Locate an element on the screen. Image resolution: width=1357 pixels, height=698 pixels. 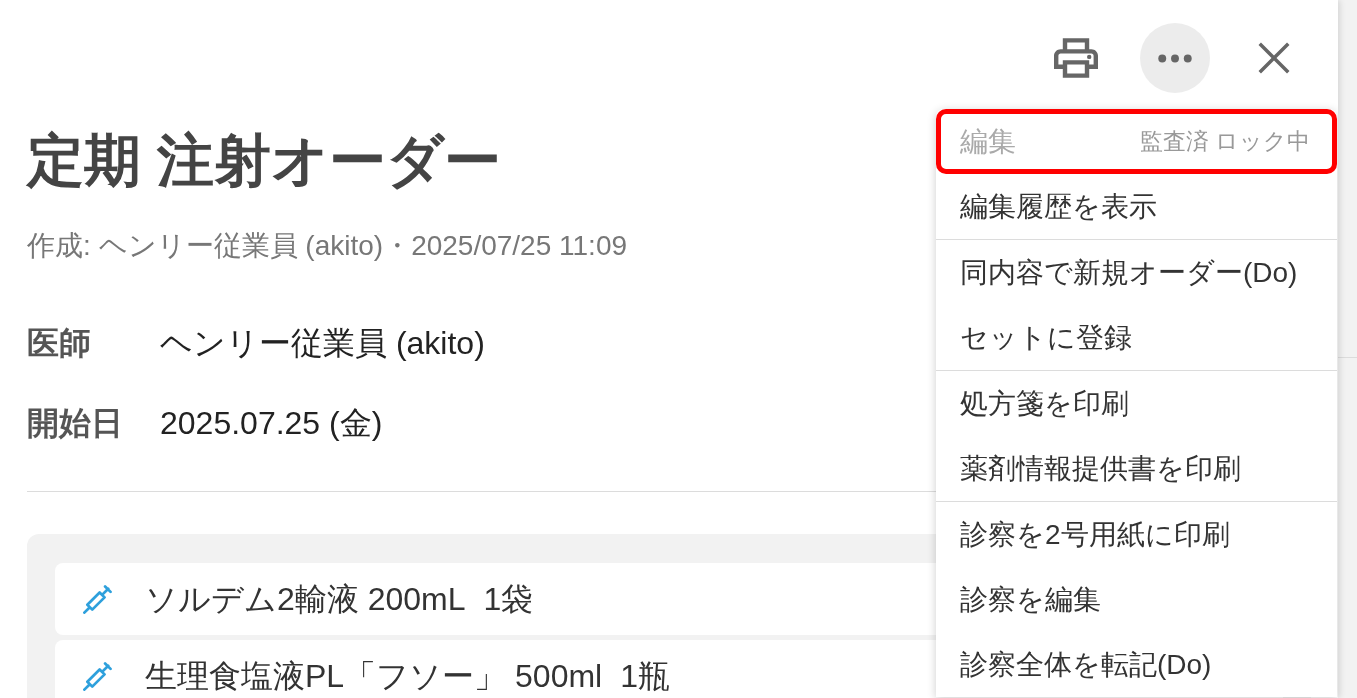
field-label: 開始日 is located at coordinates (75, 423).